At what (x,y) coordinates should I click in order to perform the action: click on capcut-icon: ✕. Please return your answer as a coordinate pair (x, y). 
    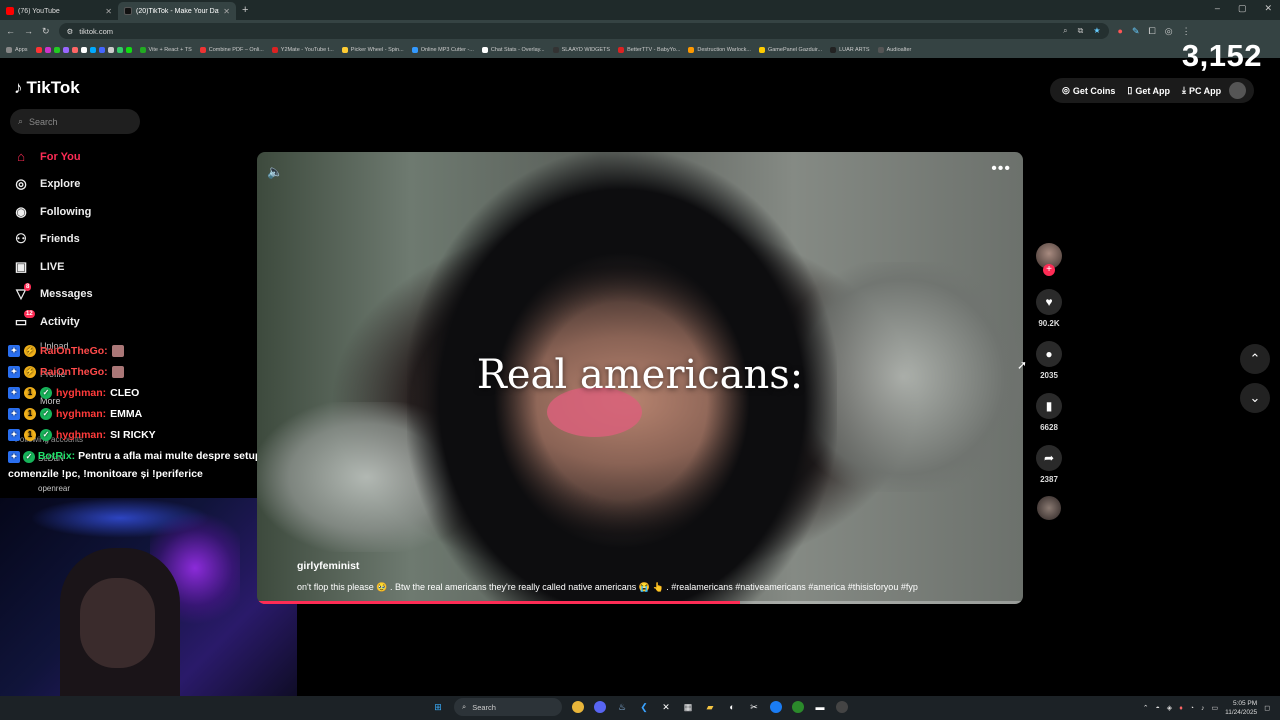
    Looking at the image, I should click on (666, 707).